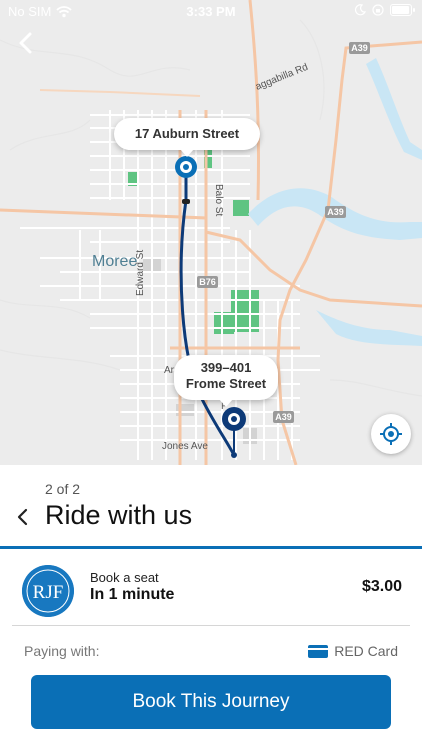  Describe the element at coordinates (132, 594) in the screenshot. I see `option-eta: In 1 minute` at that location.